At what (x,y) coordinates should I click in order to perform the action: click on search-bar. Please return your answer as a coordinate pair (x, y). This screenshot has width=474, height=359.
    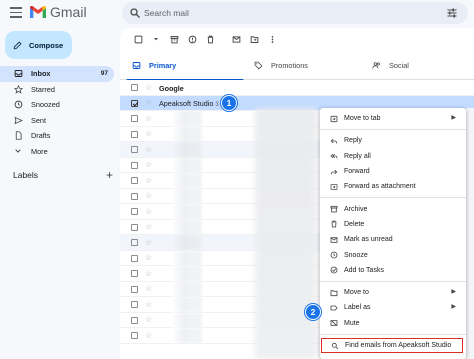
    Looking at the image, I should click on (295, 13).